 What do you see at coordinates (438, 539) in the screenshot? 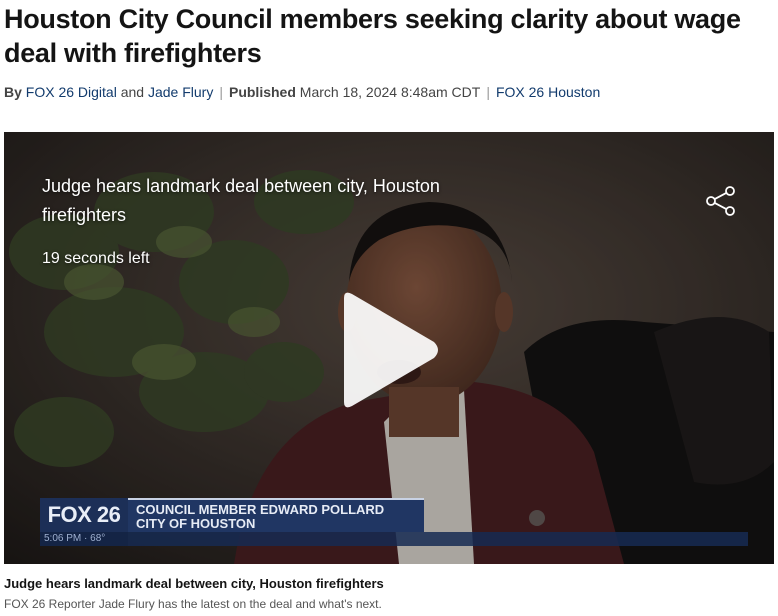
I see `ticker-bar` at bounding box center [438, 539].